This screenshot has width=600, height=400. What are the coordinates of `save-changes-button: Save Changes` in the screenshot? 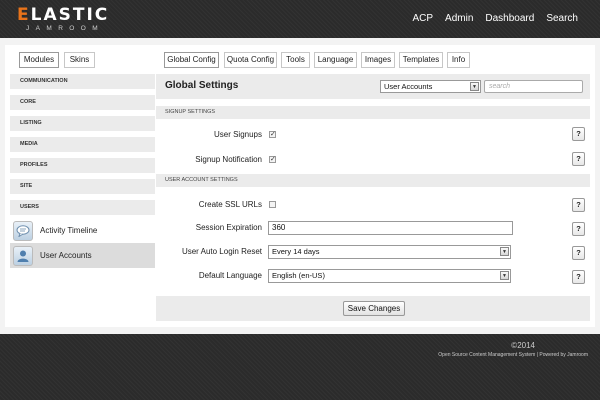 It's located at (374, 308).